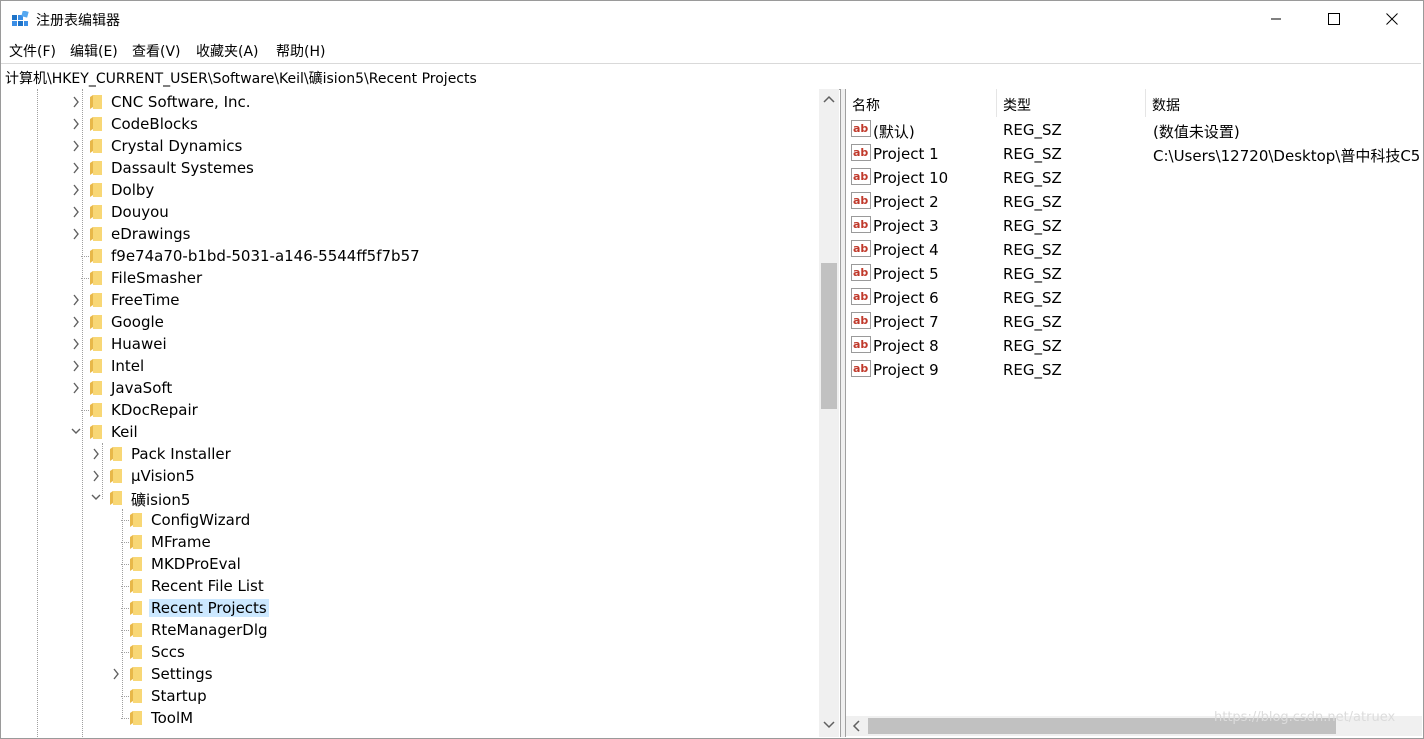 This screenshot has width=1424, height=739. I want to click on value-row: ab Project 4 REG_SZ, so click(1134, 249).